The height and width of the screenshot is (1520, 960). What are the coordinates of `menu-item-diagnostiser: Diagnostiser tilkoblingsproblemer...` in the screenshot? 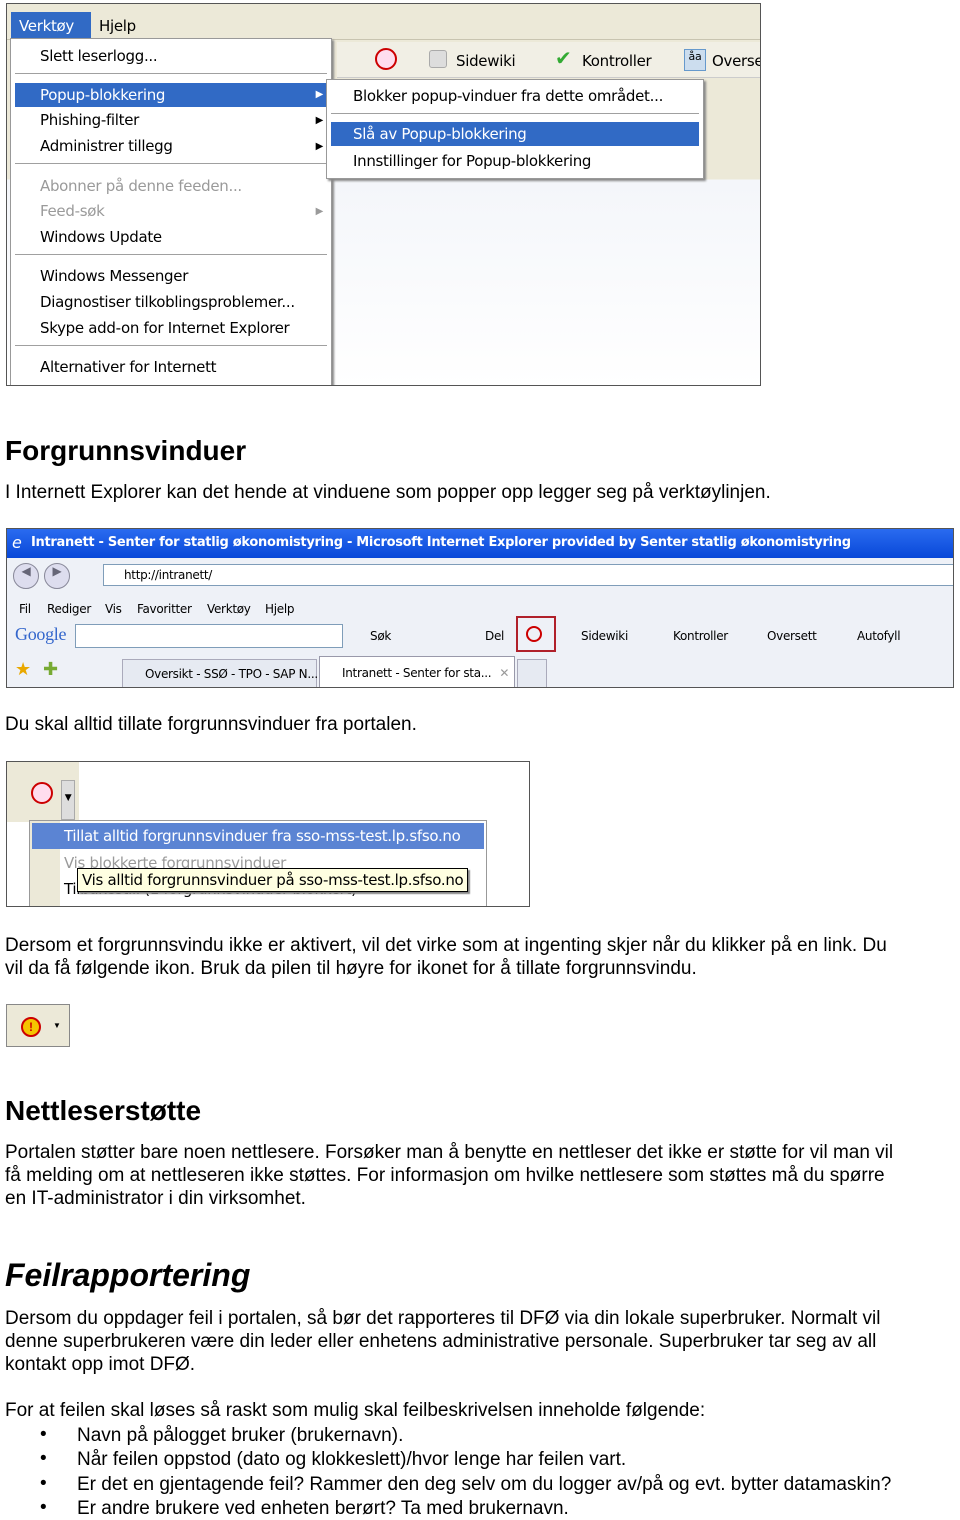 It's located at (167, 302).